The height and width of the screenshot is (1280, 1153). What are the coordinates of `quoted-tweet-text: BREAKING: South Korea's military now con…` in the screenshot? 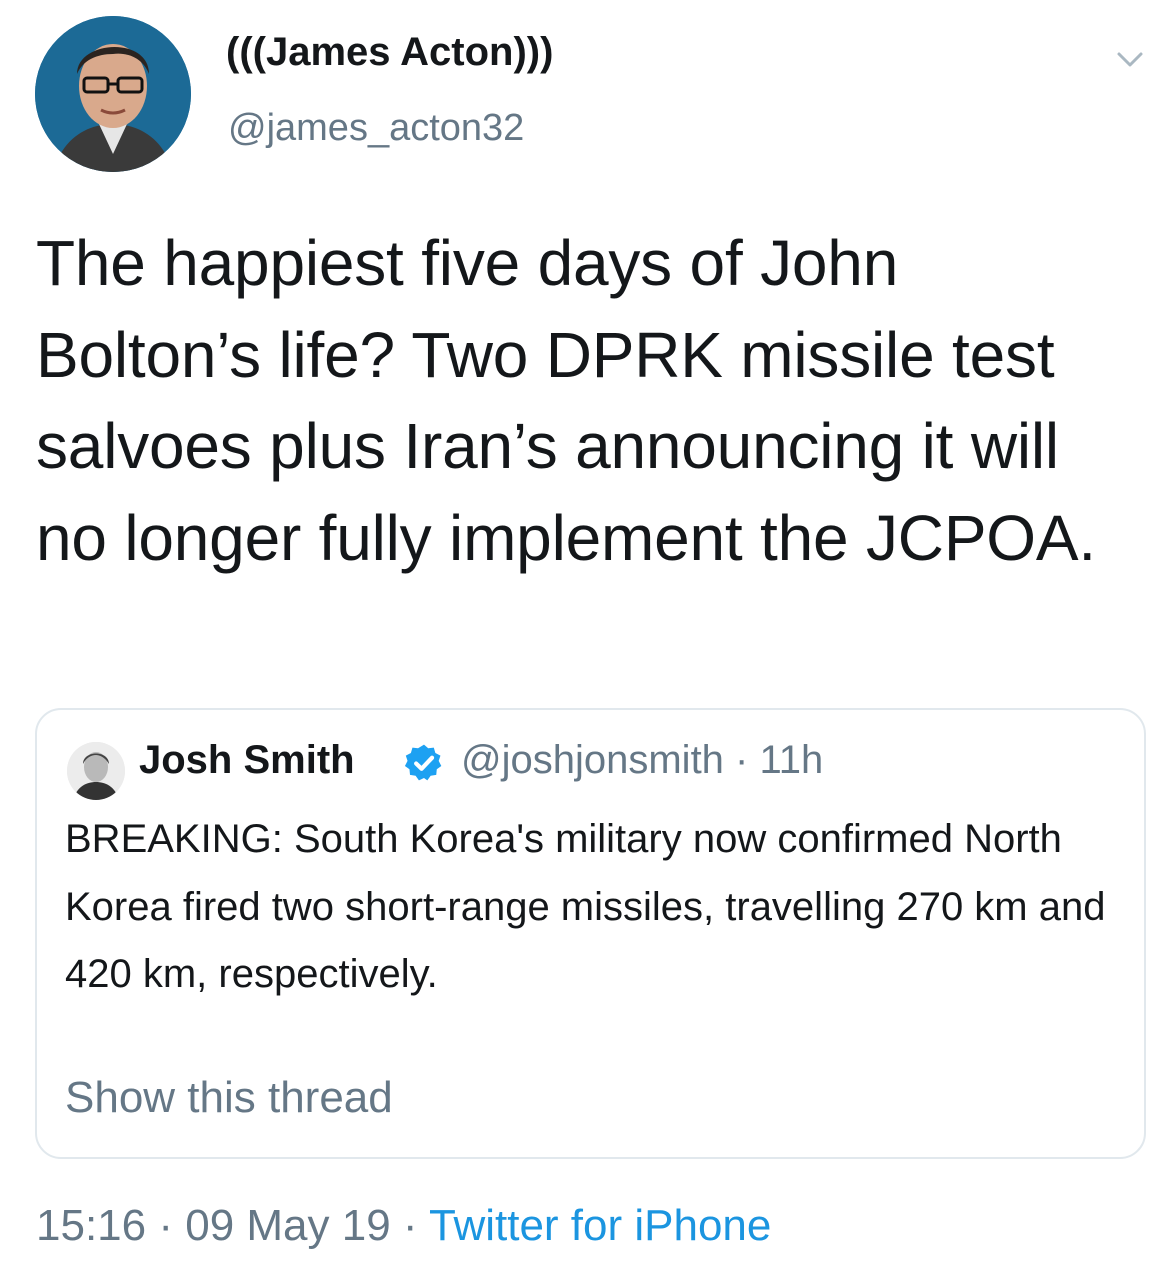 It's located at (585, 906).